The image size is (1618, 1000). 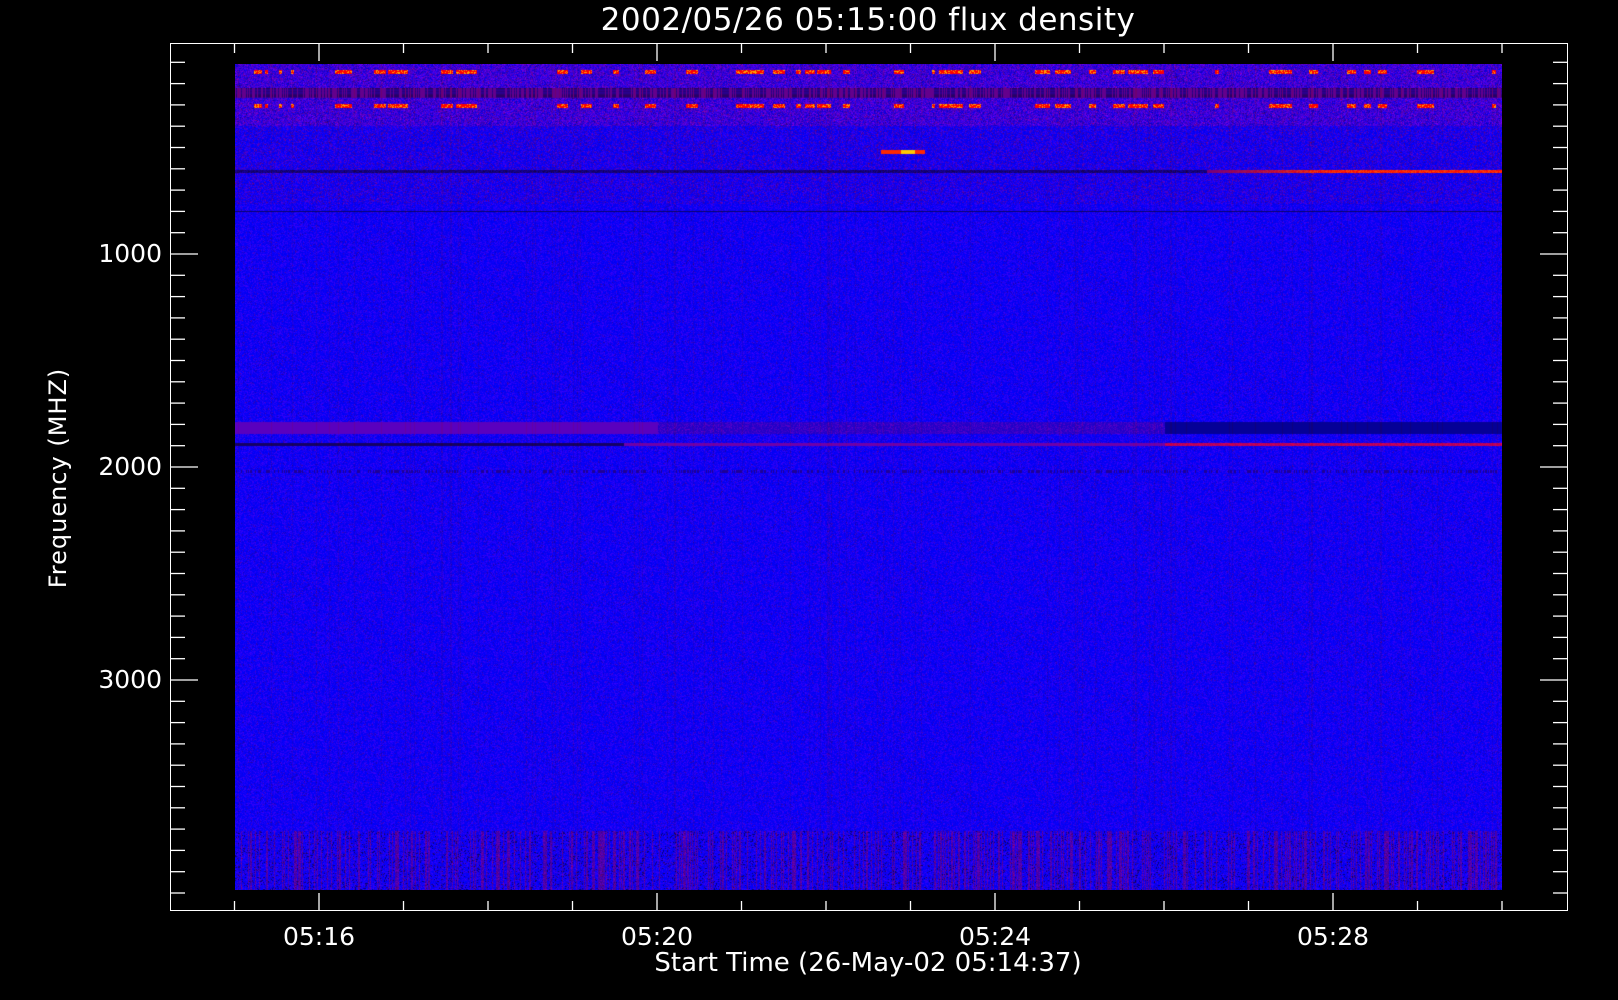 I want to click on y-tick-label: 2000, so click(x=130, y=466).